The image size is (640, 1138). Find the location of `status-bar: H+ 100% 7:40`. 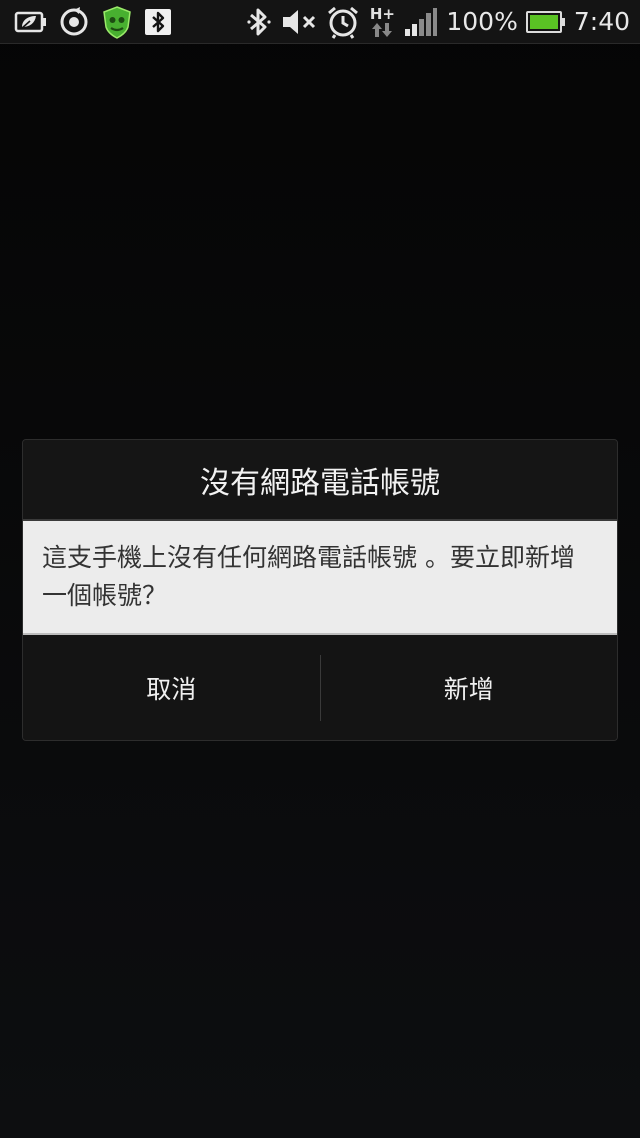

status-bar: H+ 100% 7:40 is located at coordinates (320, 22).